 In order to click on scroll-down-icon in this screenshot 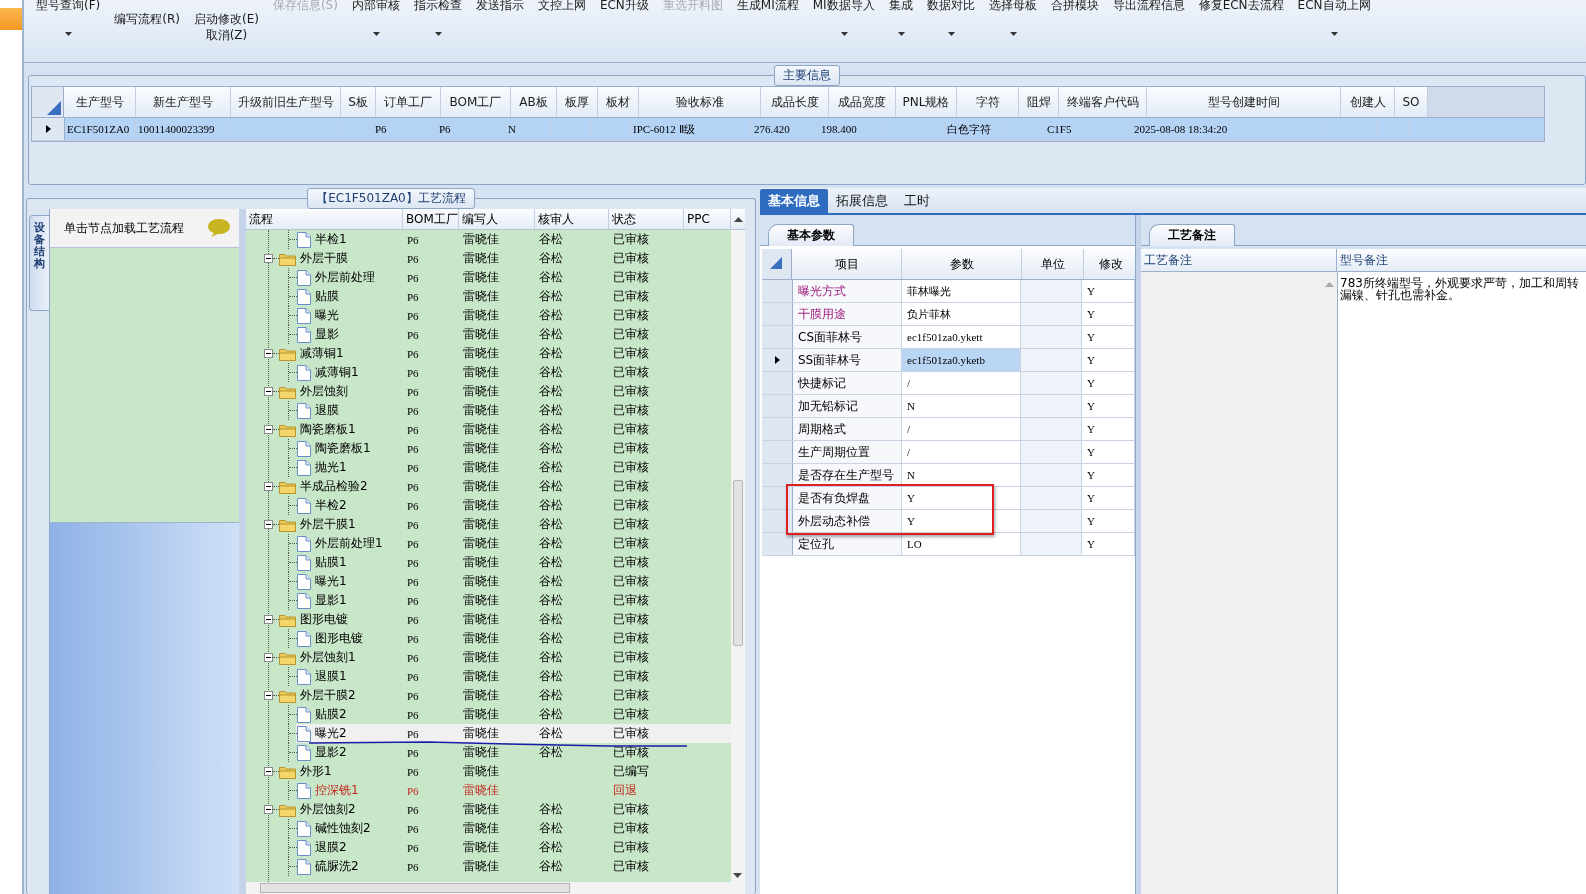, I will do `click(737, 875)`.